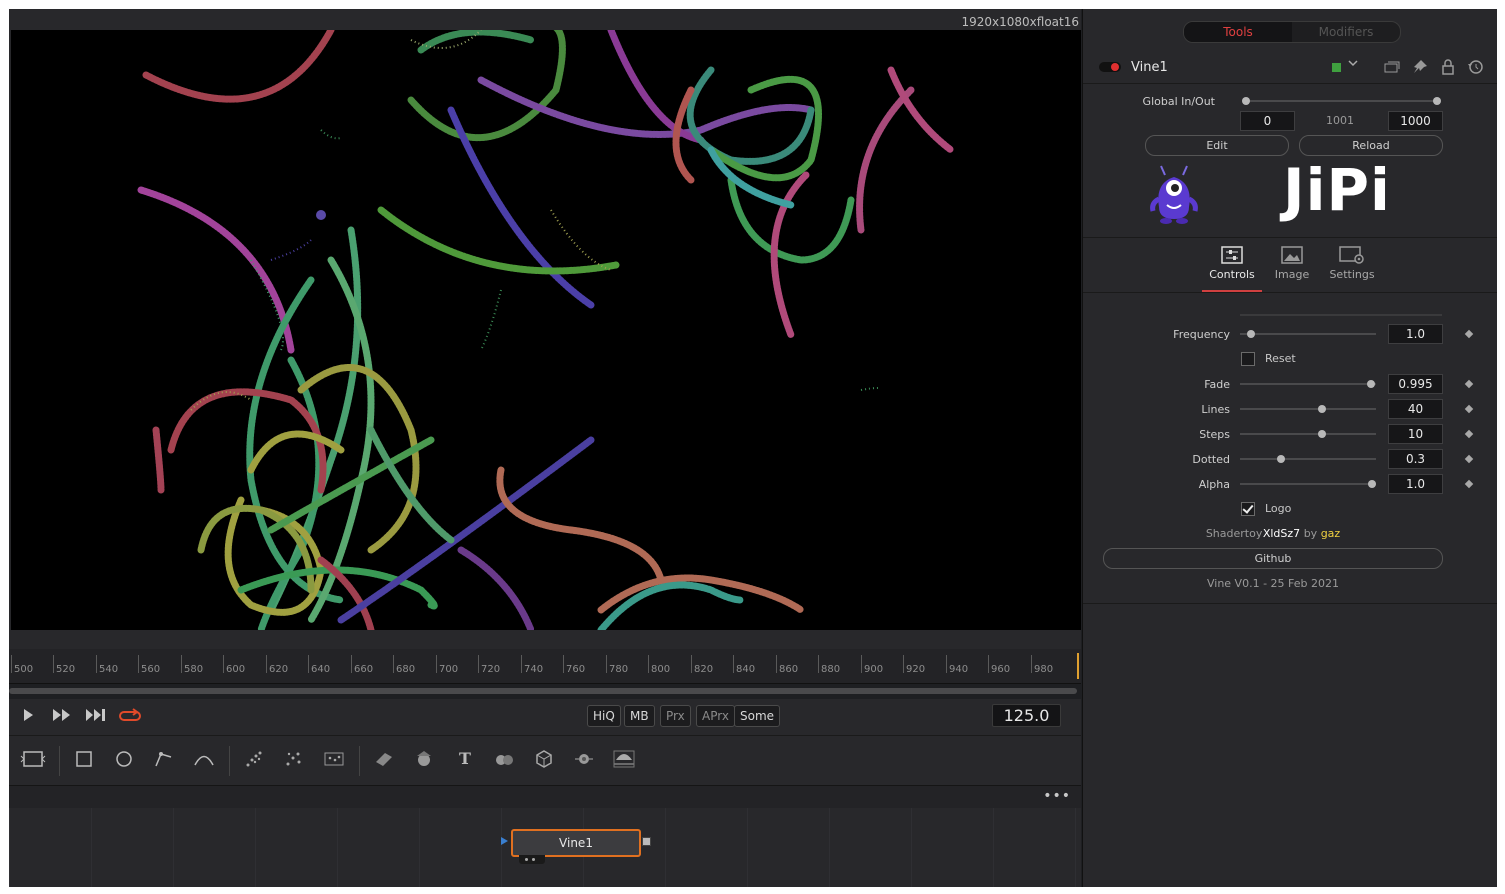  Describe the element at coordinates (1392, 67) in the screenshot. I see `collapse-icon` at that location.